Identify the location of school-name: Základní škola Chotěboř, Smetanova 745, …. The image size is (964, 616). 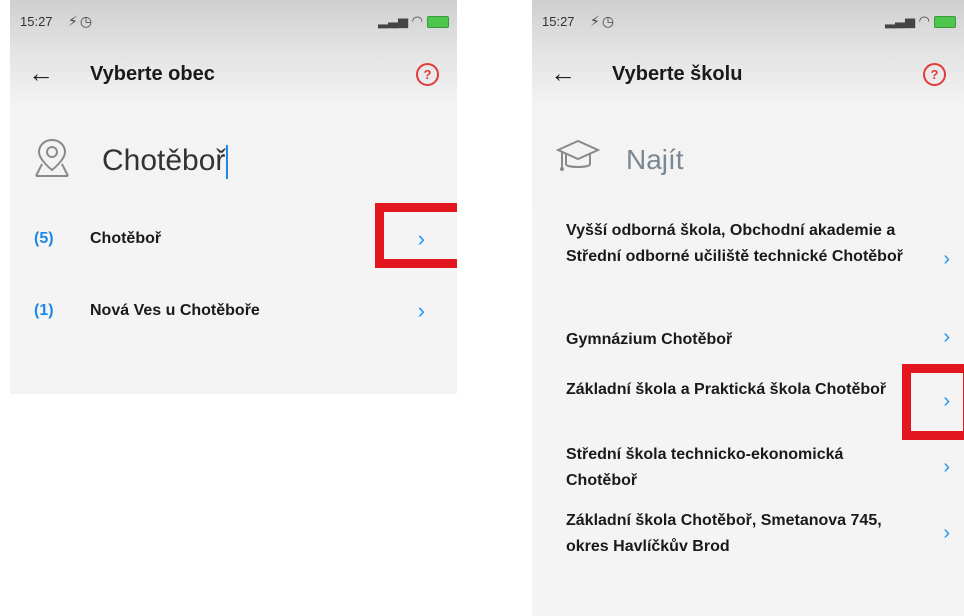
(724, 533).